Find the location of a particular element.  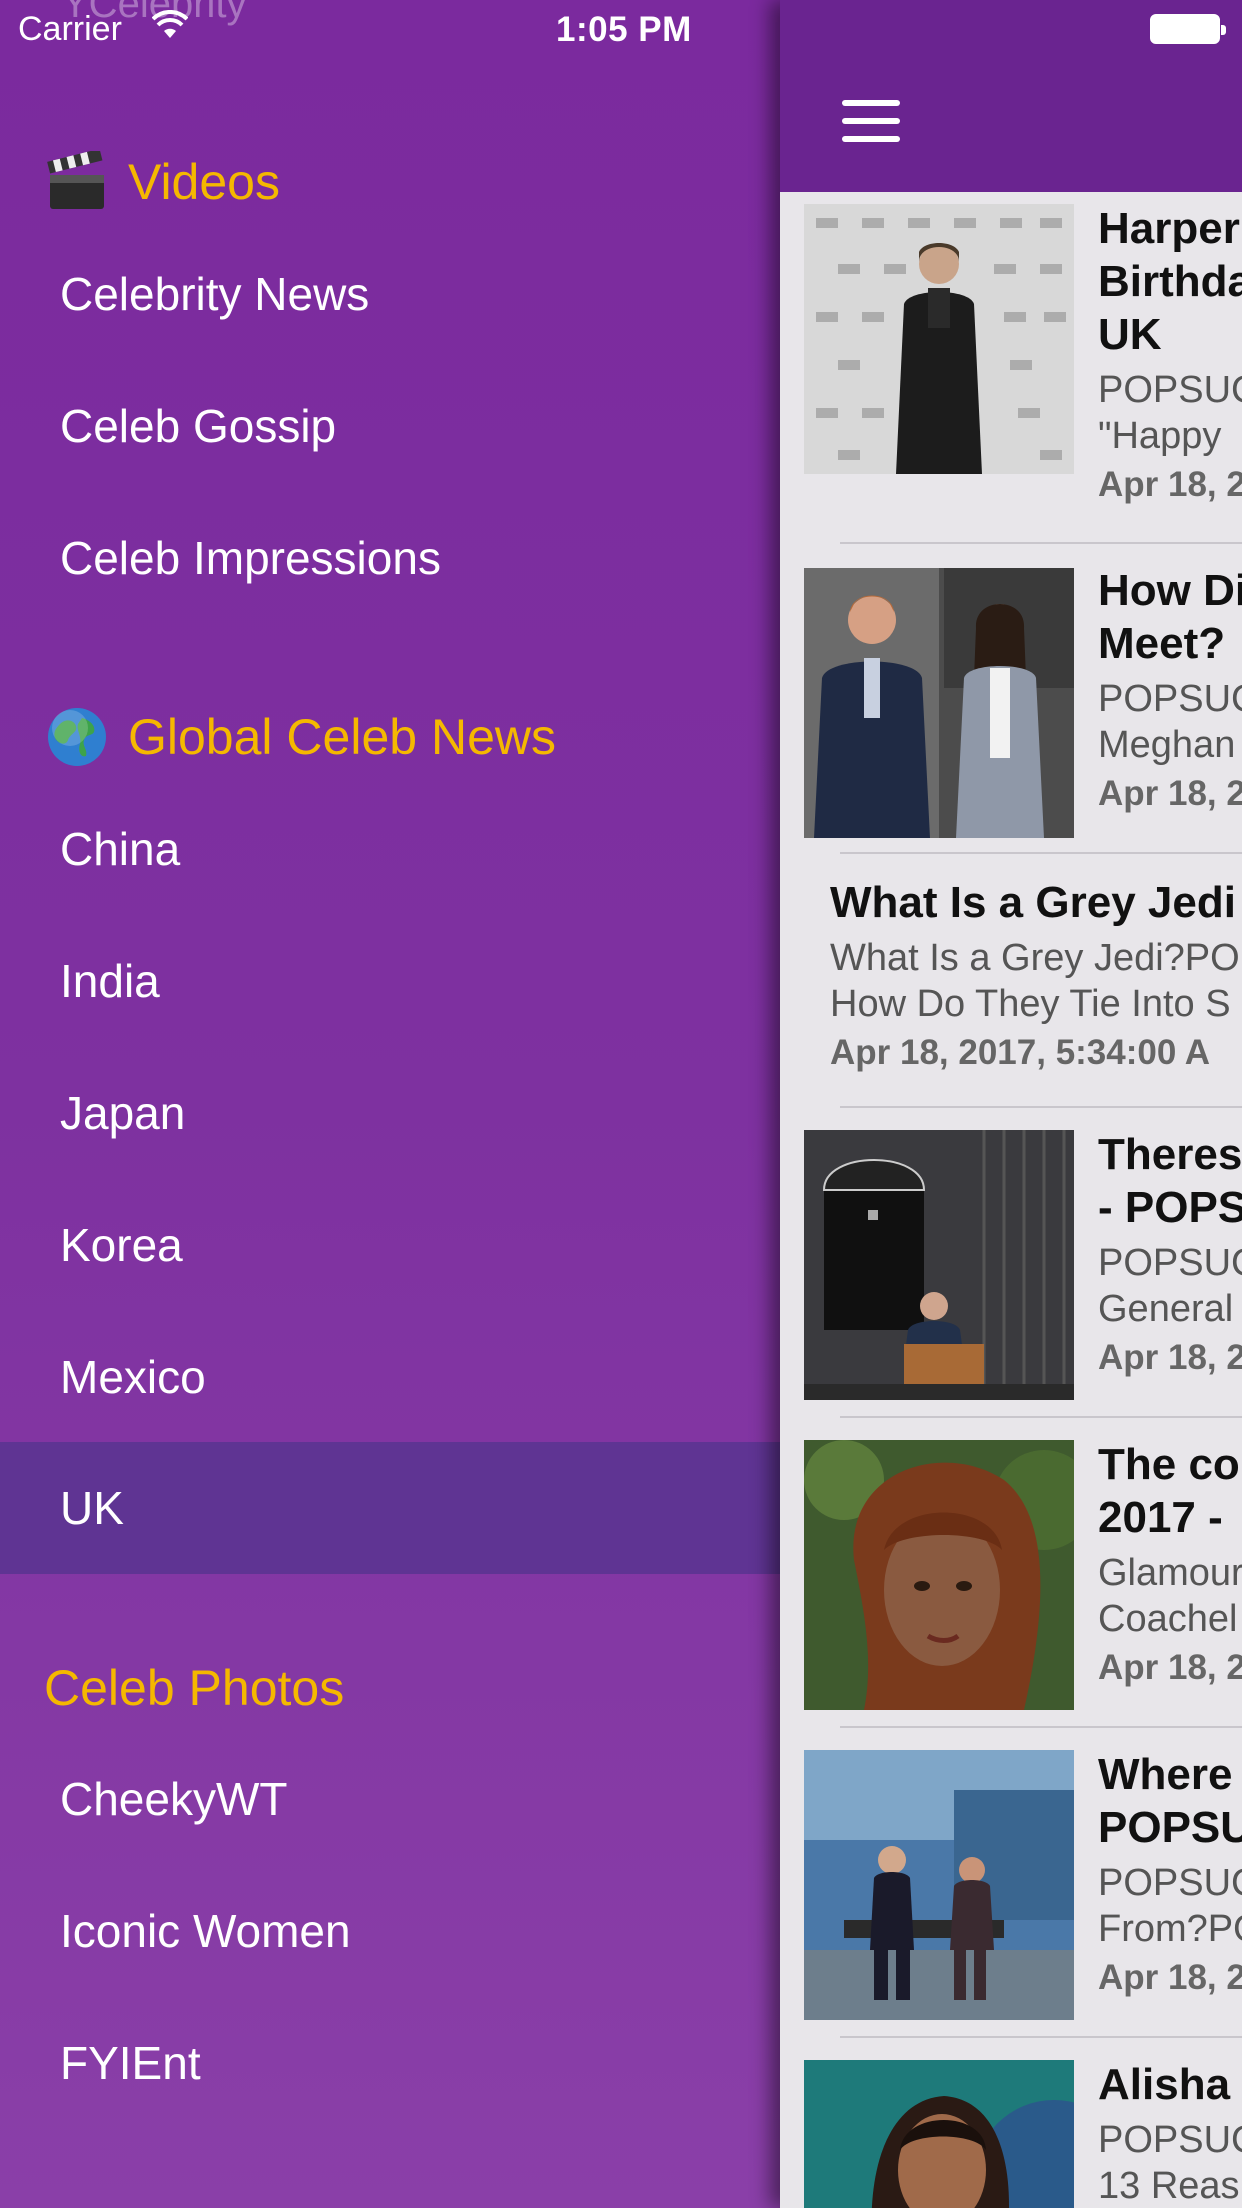

menu-item-label: Celeb Impressions is located at coordinates (250, 558).